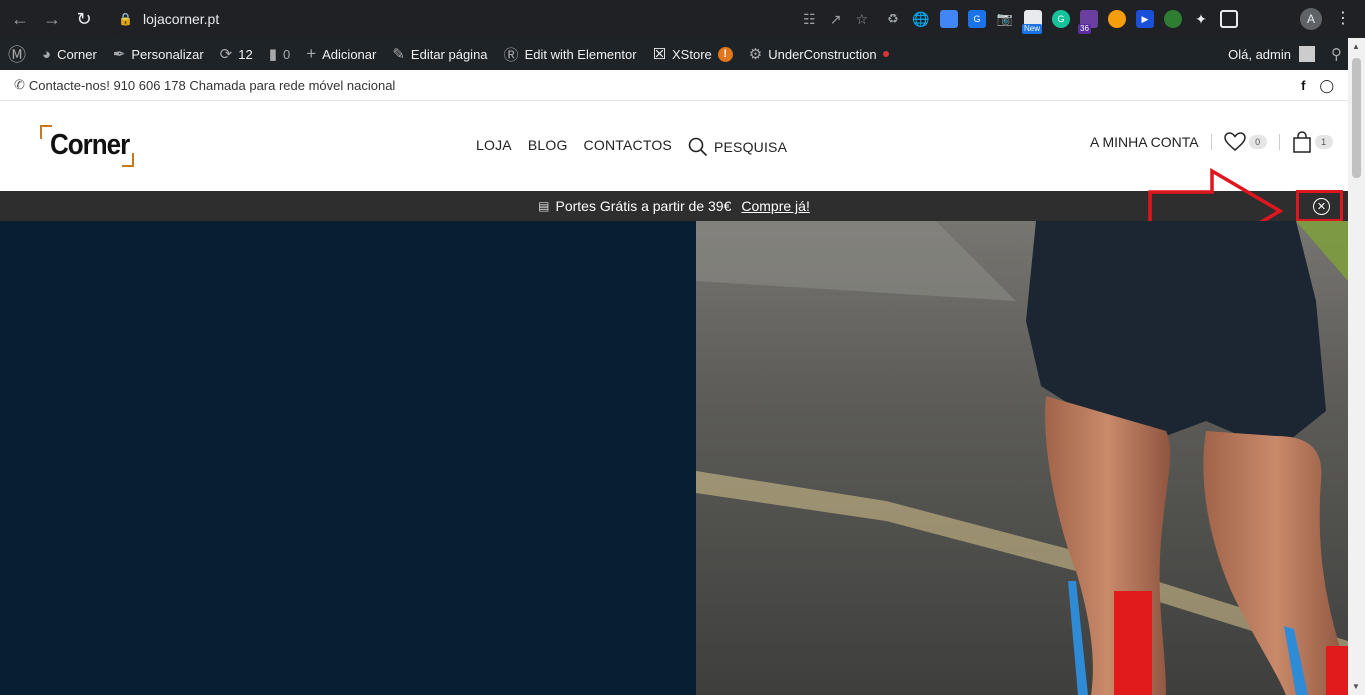 This screenshot has height=695, width=1365. Describe the element at coordinates (20, 19) in the screenshot. I see `back-button: ←` at that location.